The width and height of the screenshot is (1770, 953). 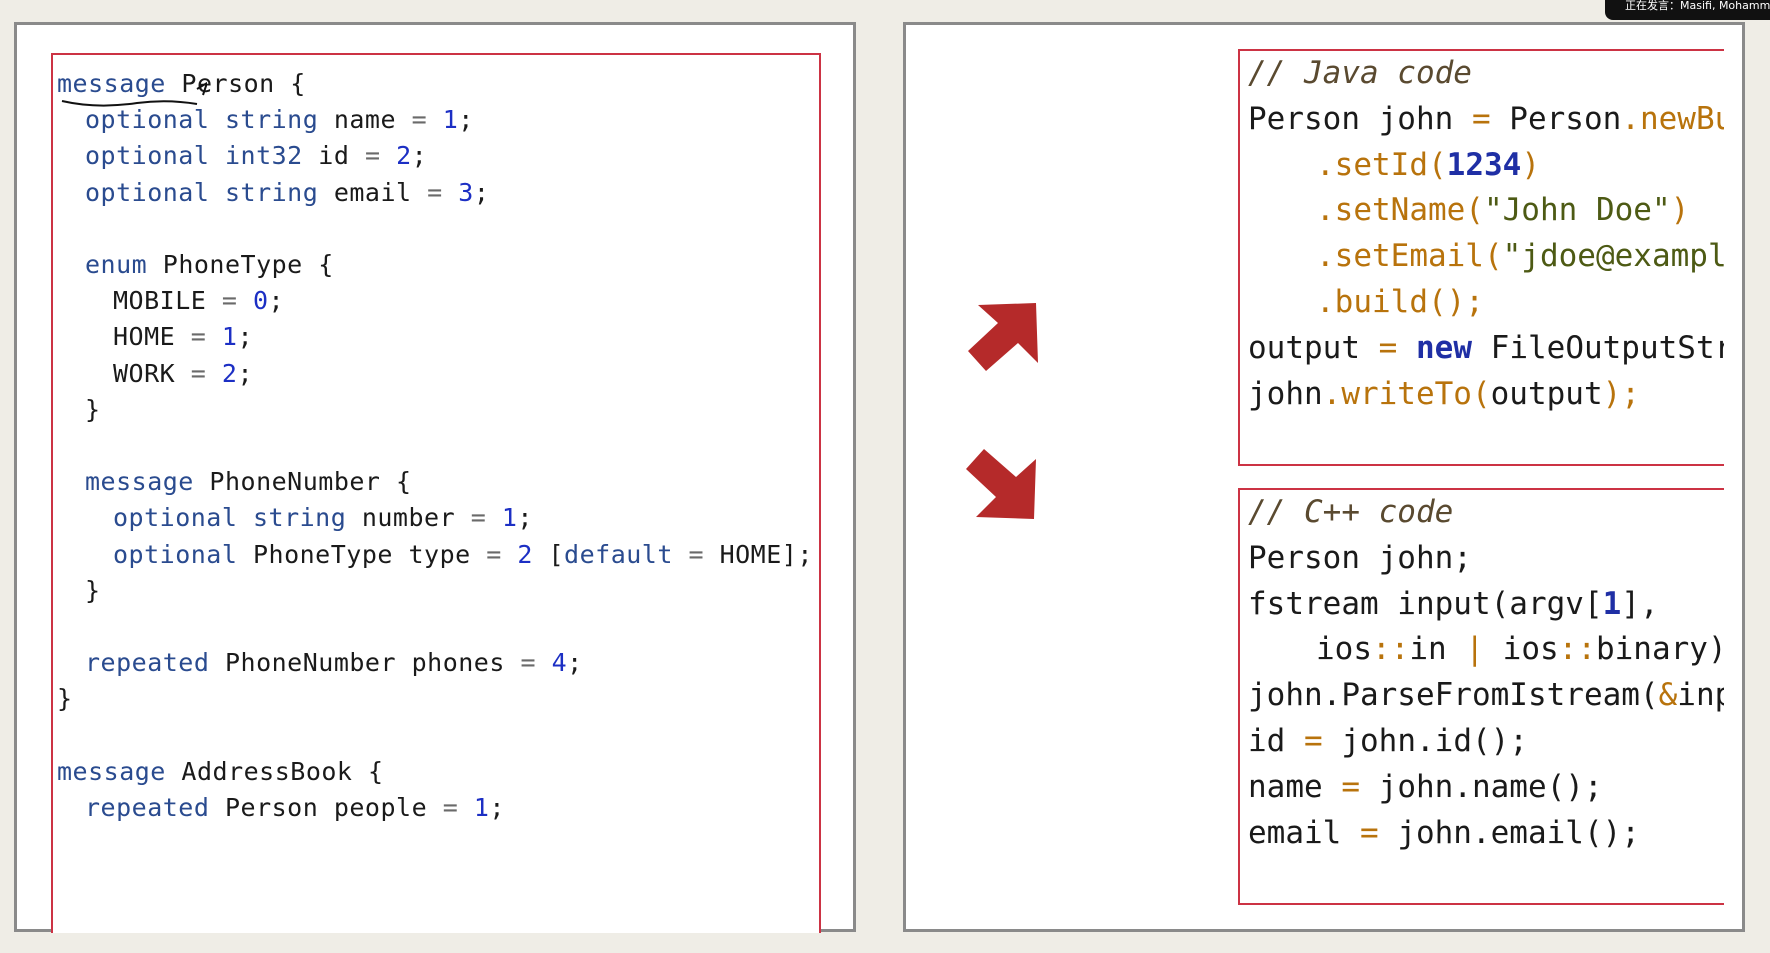 I want to click on proto-code-line: WORK = 2;, so click(x=183, y=373).